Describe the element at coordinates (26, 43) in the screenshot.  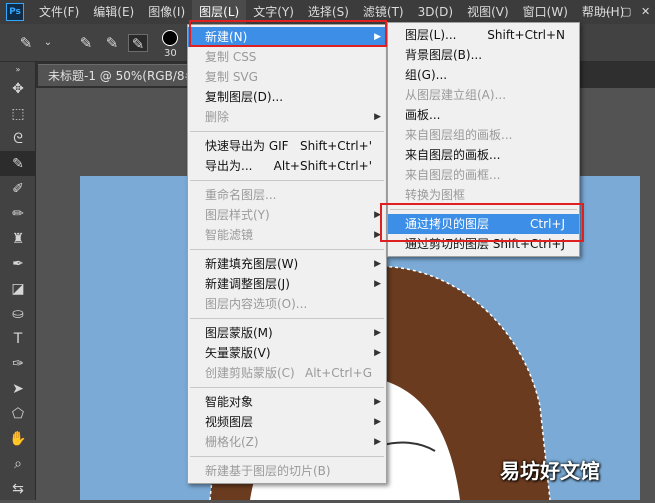
I see `quick-select-preset-icon: ✎` at that location.